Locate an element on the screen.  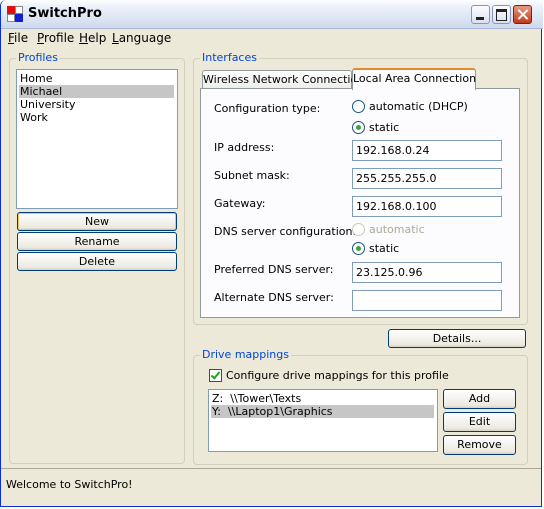
config-auto-radio is located at coordinates (358, 106).